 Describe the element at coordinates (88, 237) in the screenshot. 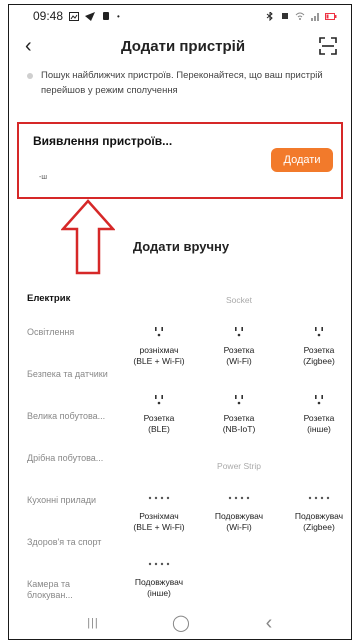

I see `up-arrow-annotation` at that location.